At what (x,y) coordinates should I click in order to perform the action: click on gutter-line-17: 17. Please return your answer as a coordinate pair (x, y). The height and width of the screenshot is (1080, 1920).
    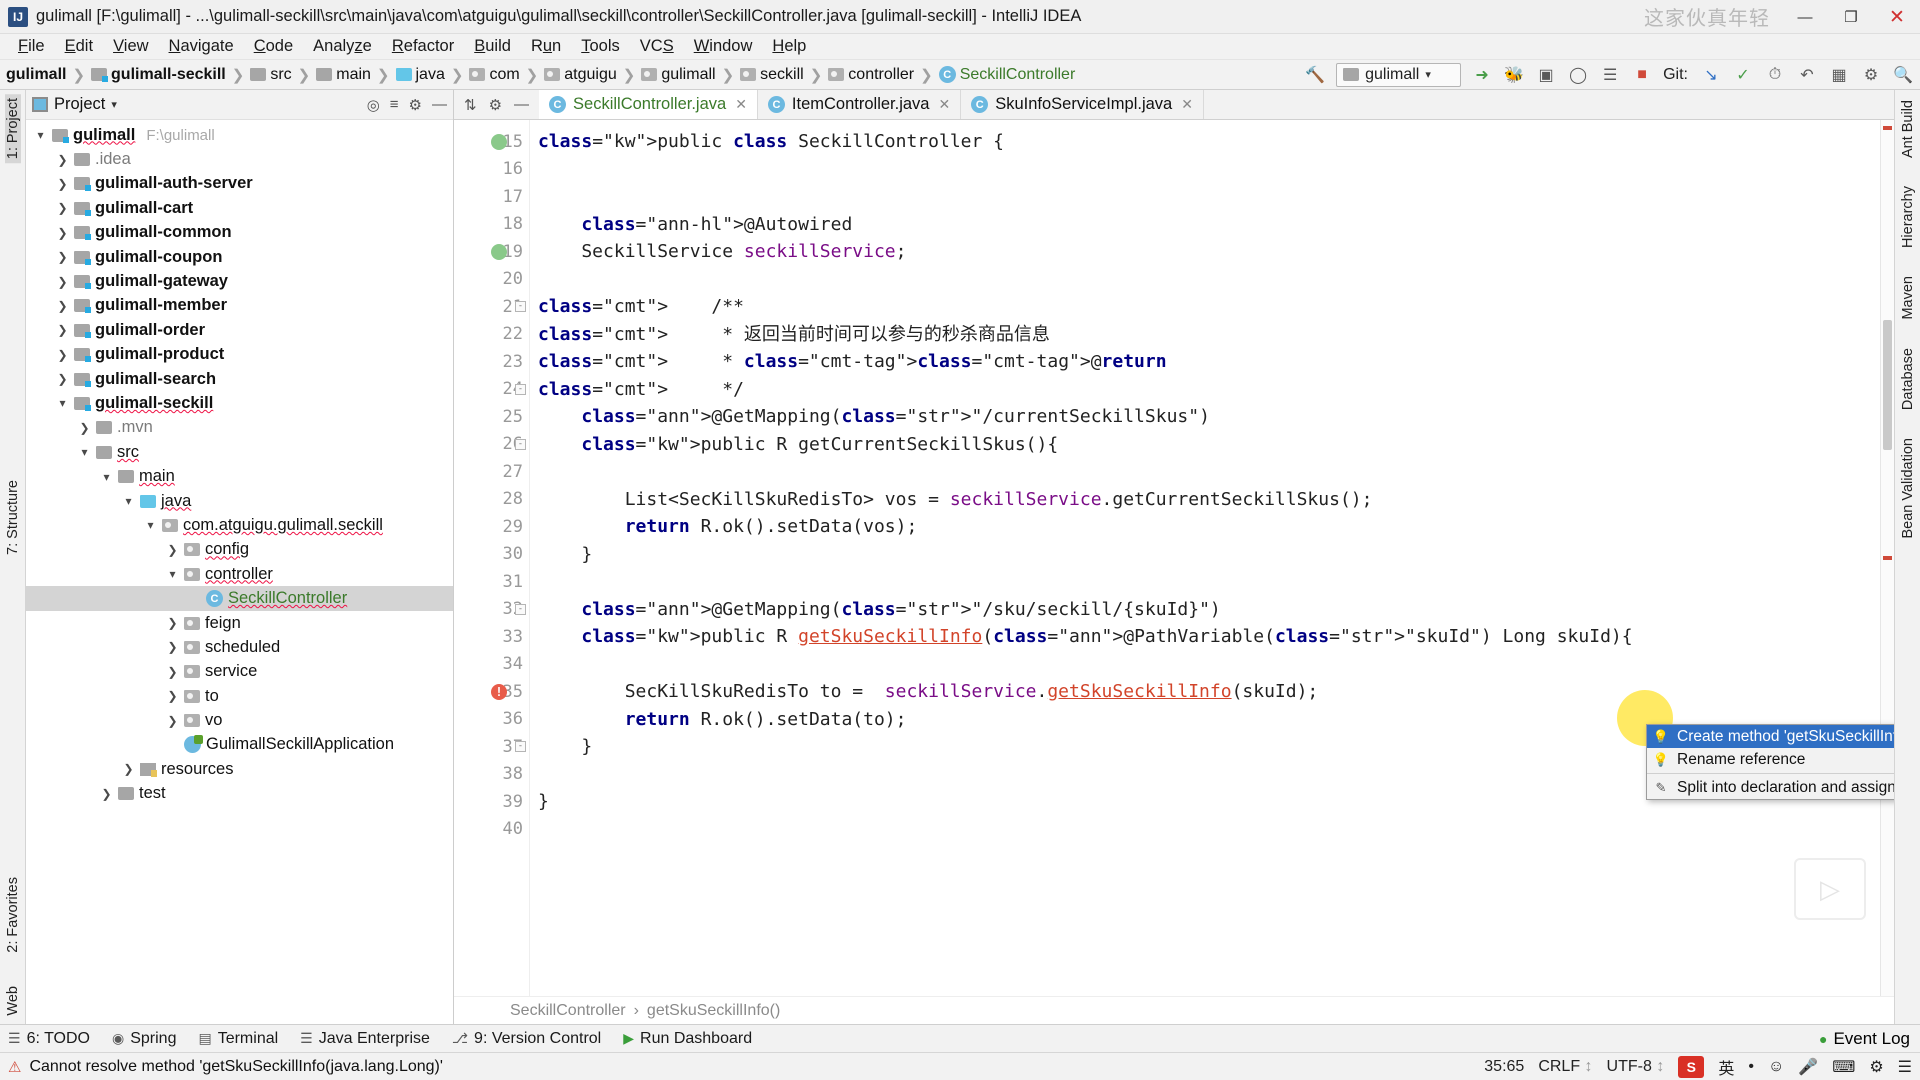
    Looking at the image, I should click on (491, 197).